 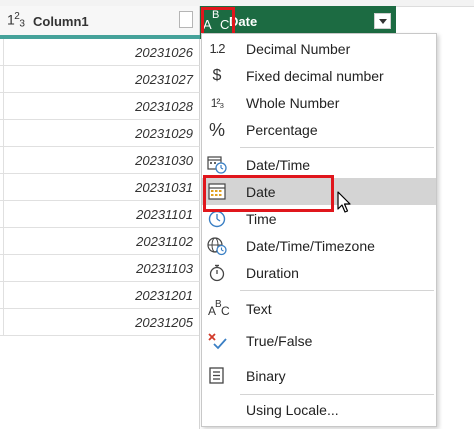 What do you see at coordinates (279, 341) in the screenshot?
I see `menu-item-label: True/False` at bounding box center [279, 341].